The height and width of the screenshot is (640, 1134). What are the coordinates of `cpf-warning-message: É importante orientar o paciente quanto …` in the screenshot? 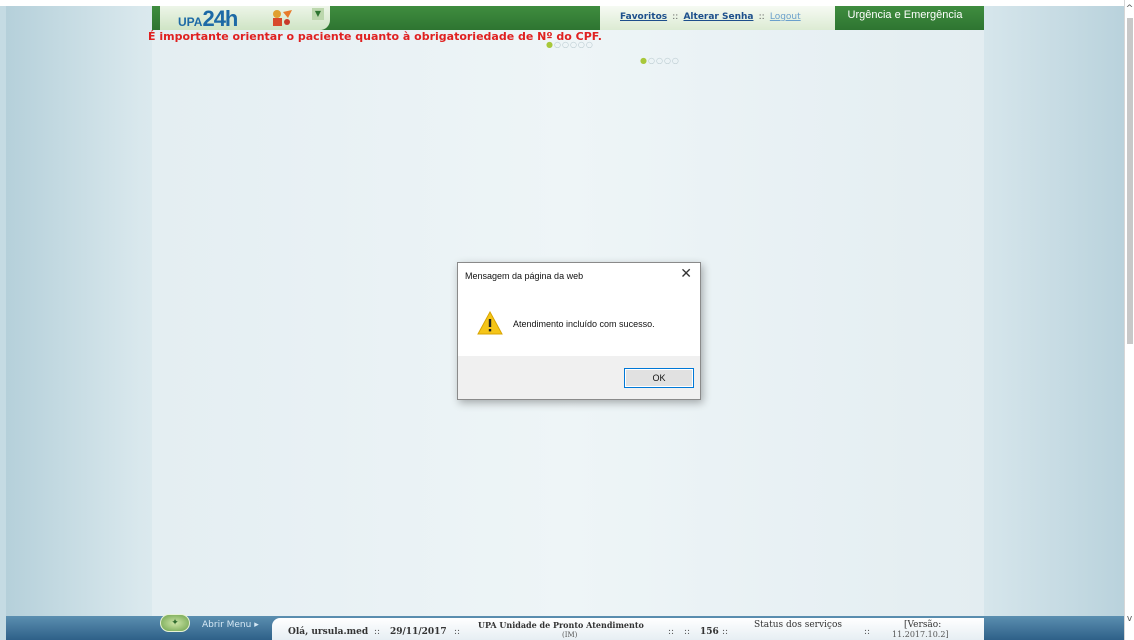 It's located at (375, 36).